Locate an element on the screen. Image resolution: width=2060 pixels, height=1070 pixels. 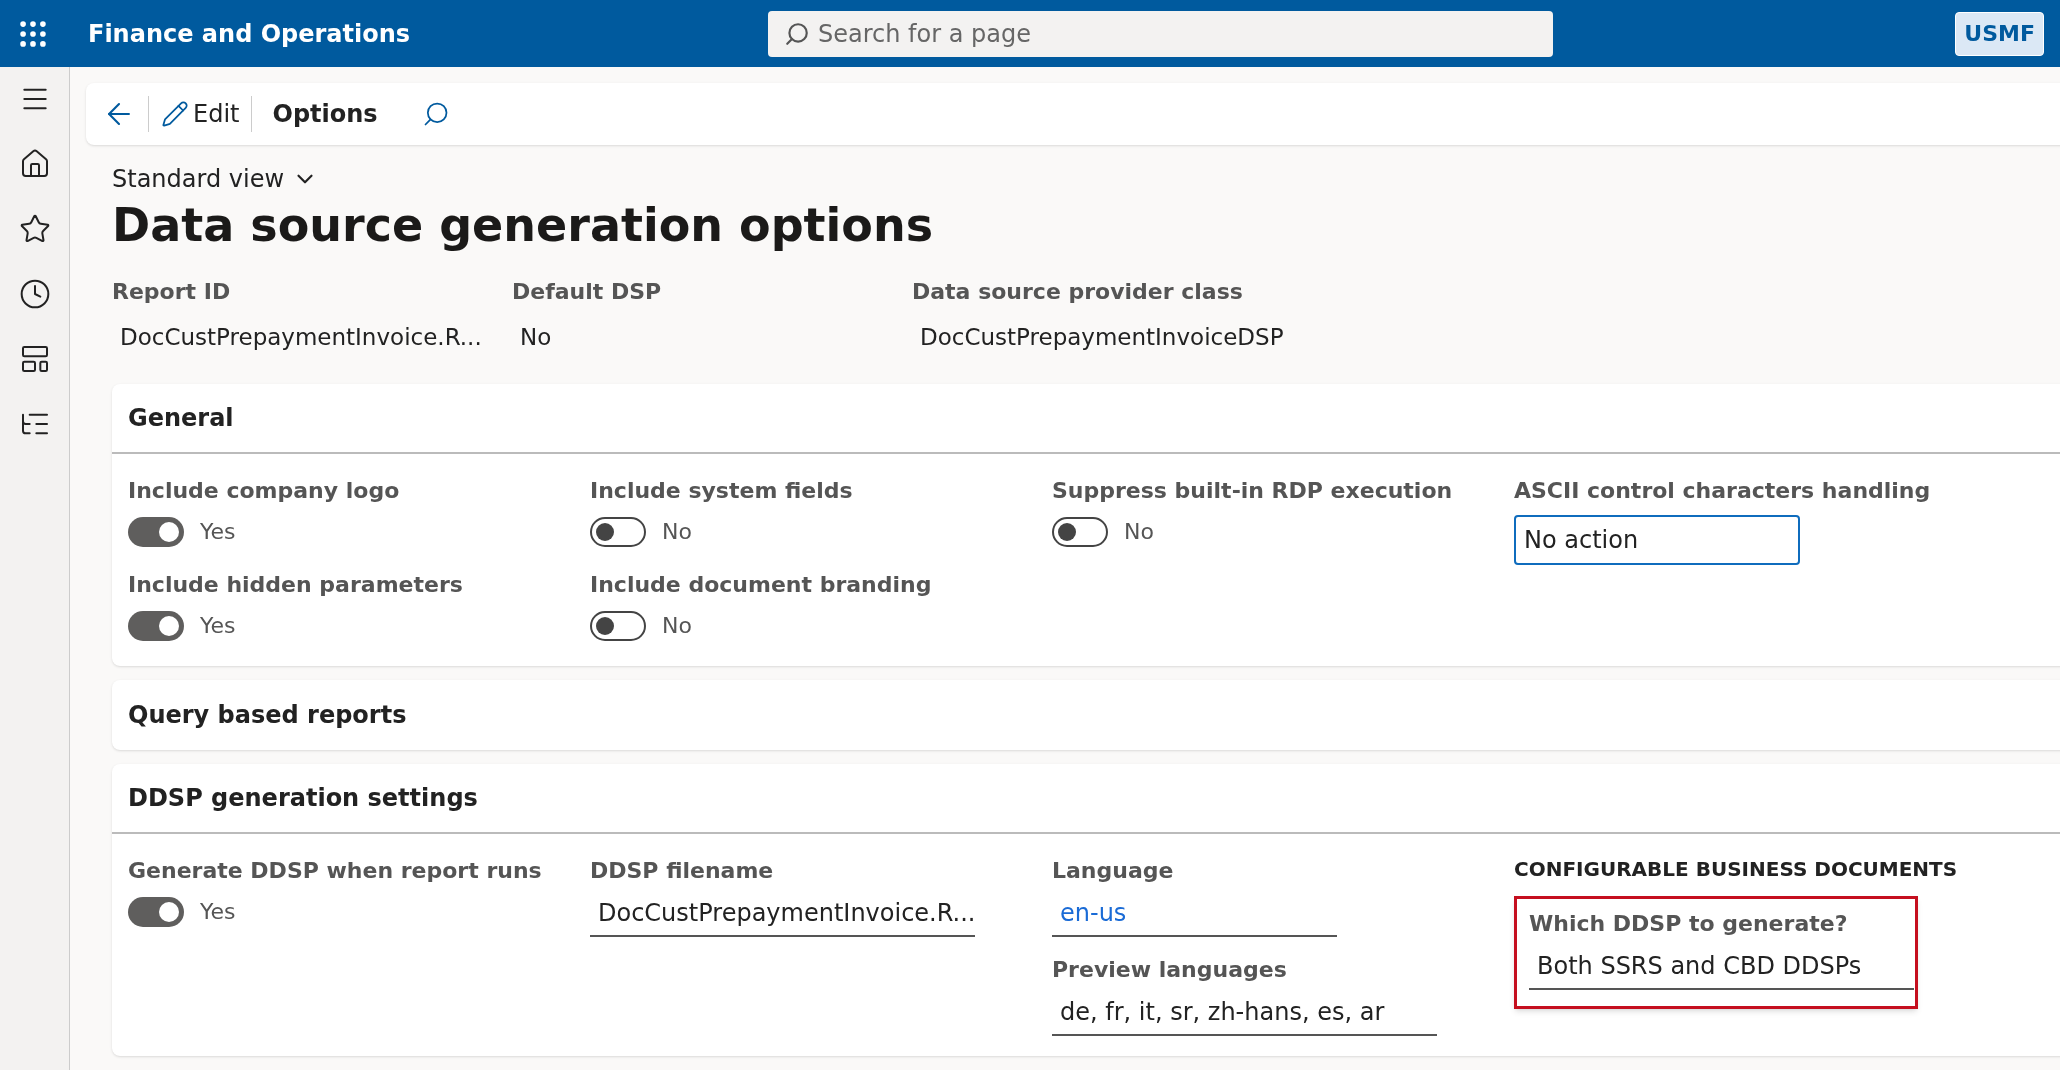
field-label: Data source provider class is located at coordinates (1078, 291).